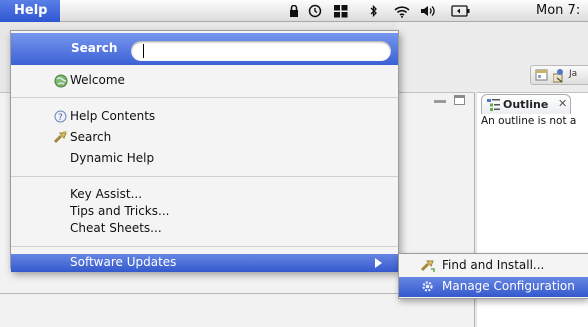 Image resolution: width=588 pixels, height=327 pixels. I want to click on find-install-icon, so click(427, 267).